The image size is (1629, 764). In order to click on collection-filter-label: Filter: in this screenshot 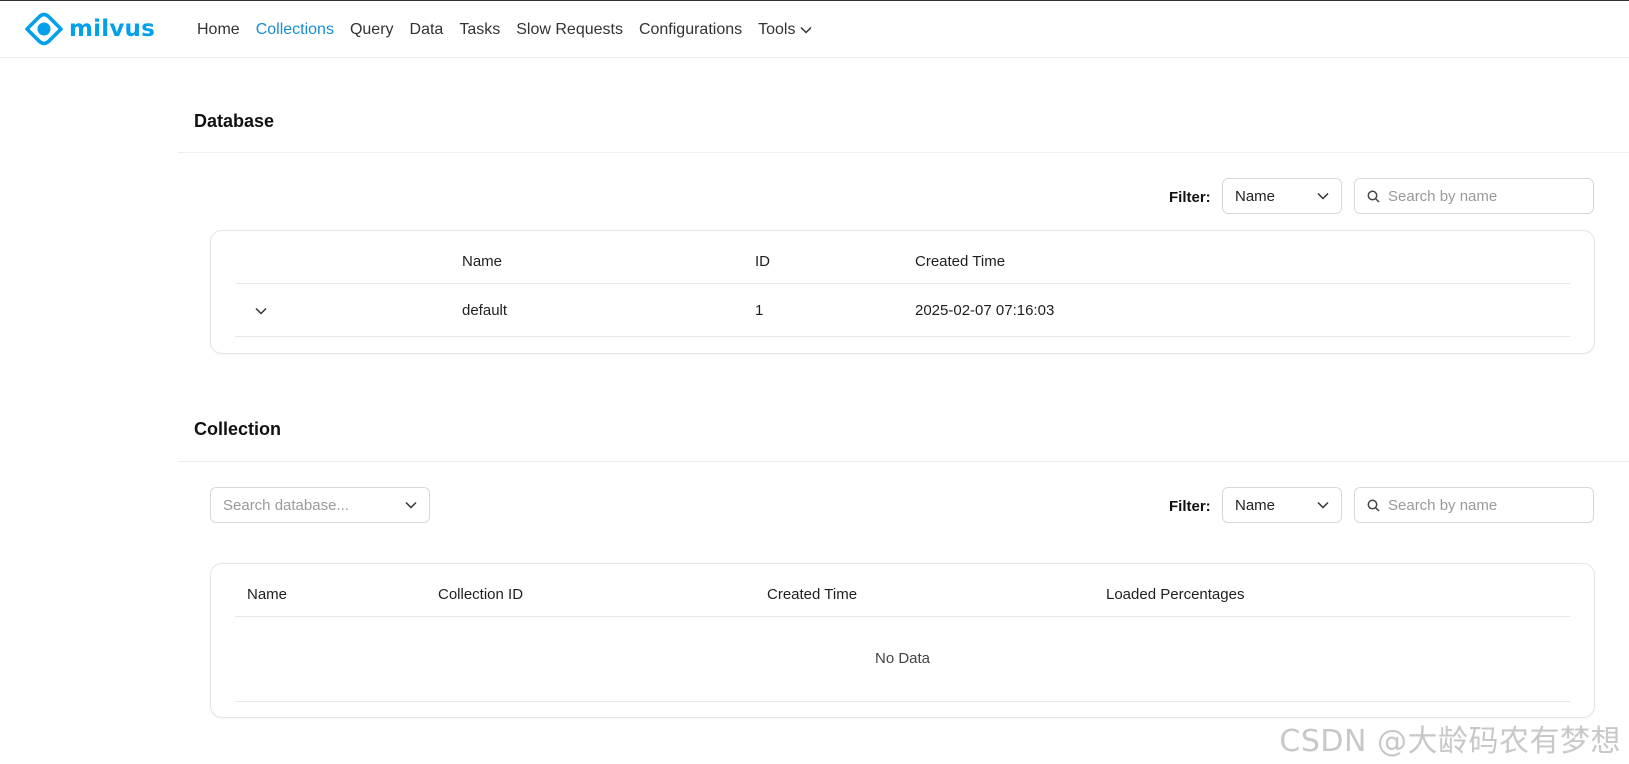, I will do `click(1190, 506)`.